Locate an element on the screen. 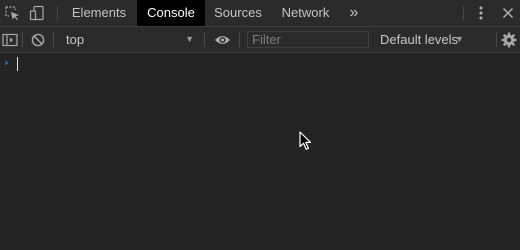  devtools-tab-bar: Elements Console Sources Network » is located at coordinates (260, 13).